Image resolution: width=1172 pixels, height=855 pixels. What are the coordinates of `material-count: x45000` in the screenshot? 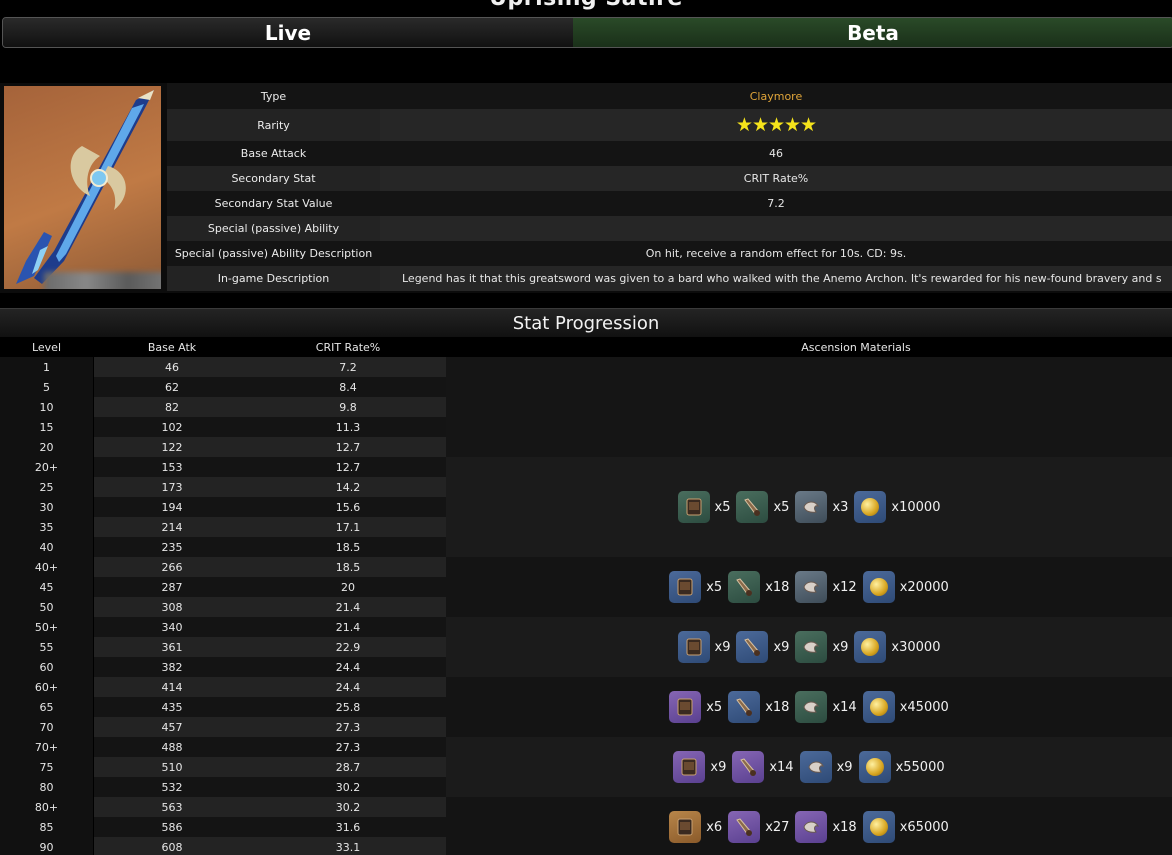 It's located at (924, 707).